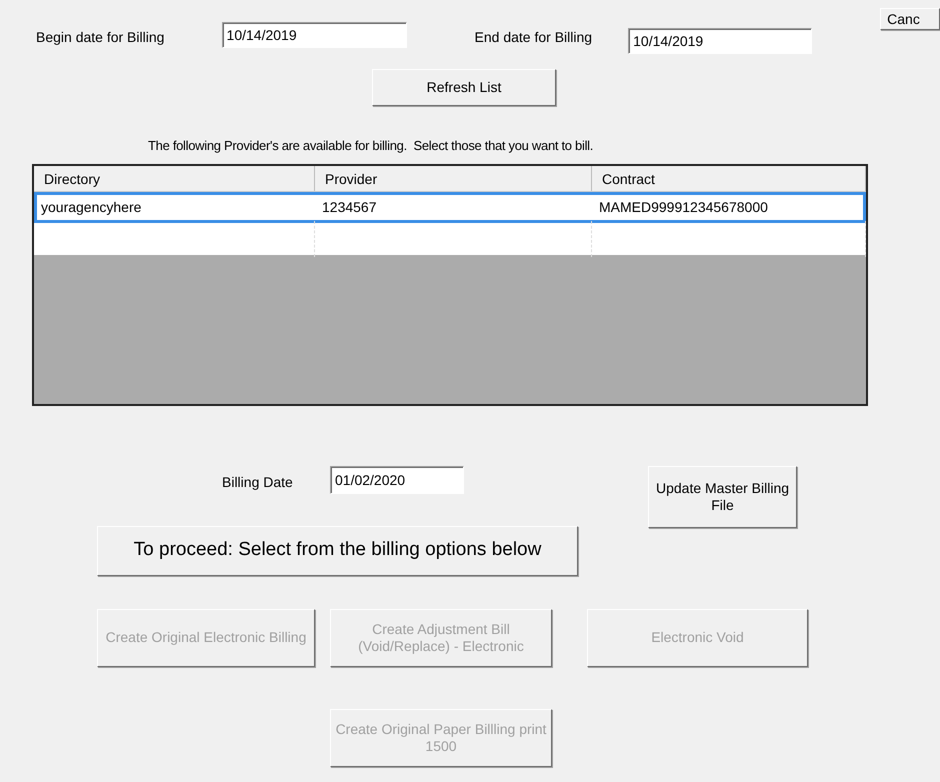  What do you see at coordinates (722, 497) in the screenshot?
I see `update-button: Update Master Billing File` at bounding box center [722, 497].